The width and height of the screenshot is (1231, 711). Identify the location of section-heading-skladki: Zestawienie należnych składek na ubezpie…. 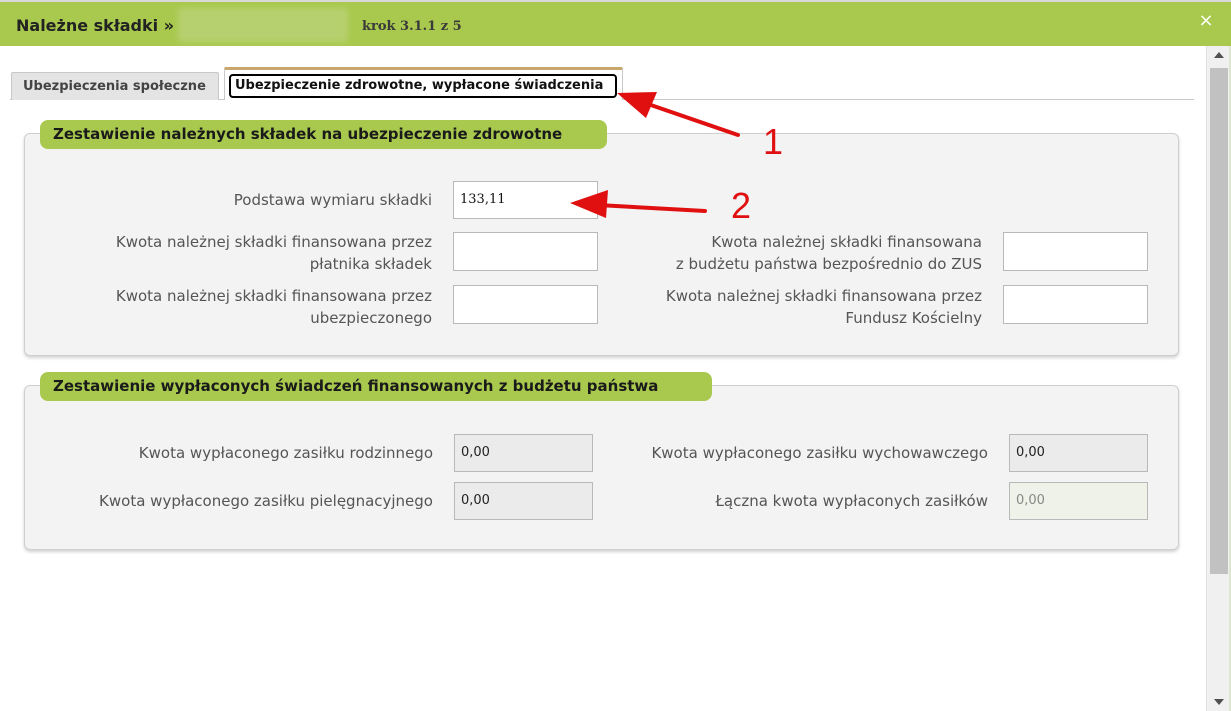
(323, 134).